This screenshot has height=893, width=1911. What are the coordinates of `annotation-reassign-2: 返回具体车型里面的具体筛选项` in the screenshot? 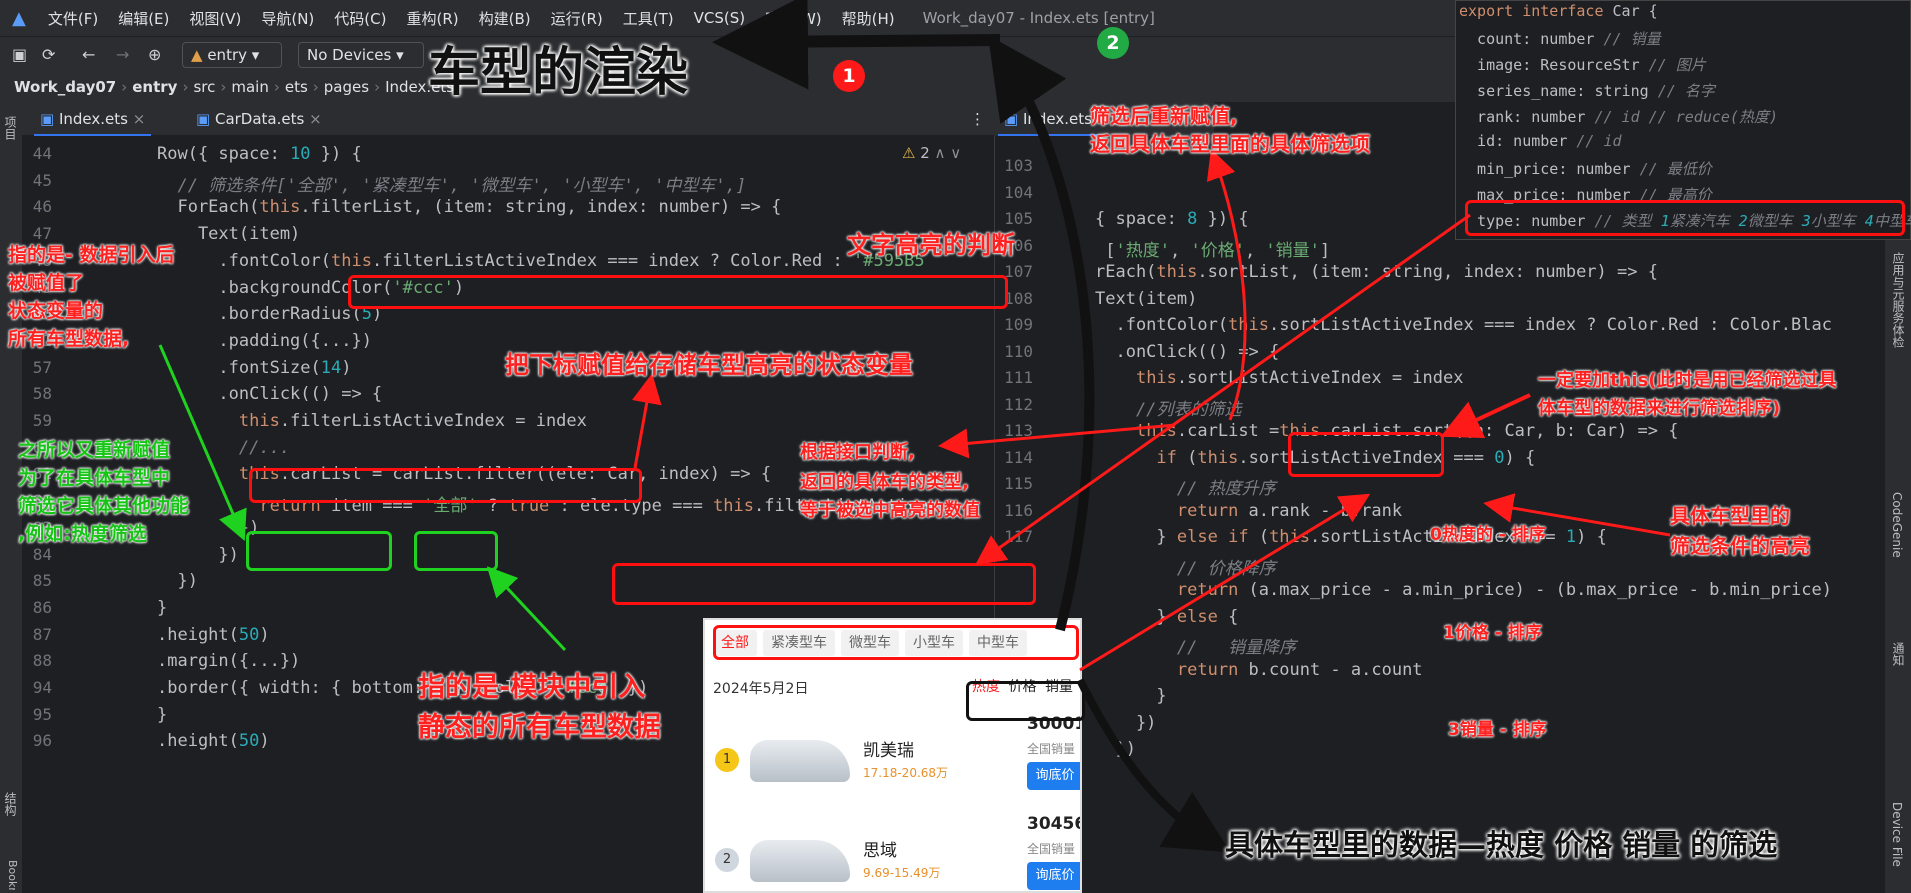 It's located at (1230, 144).